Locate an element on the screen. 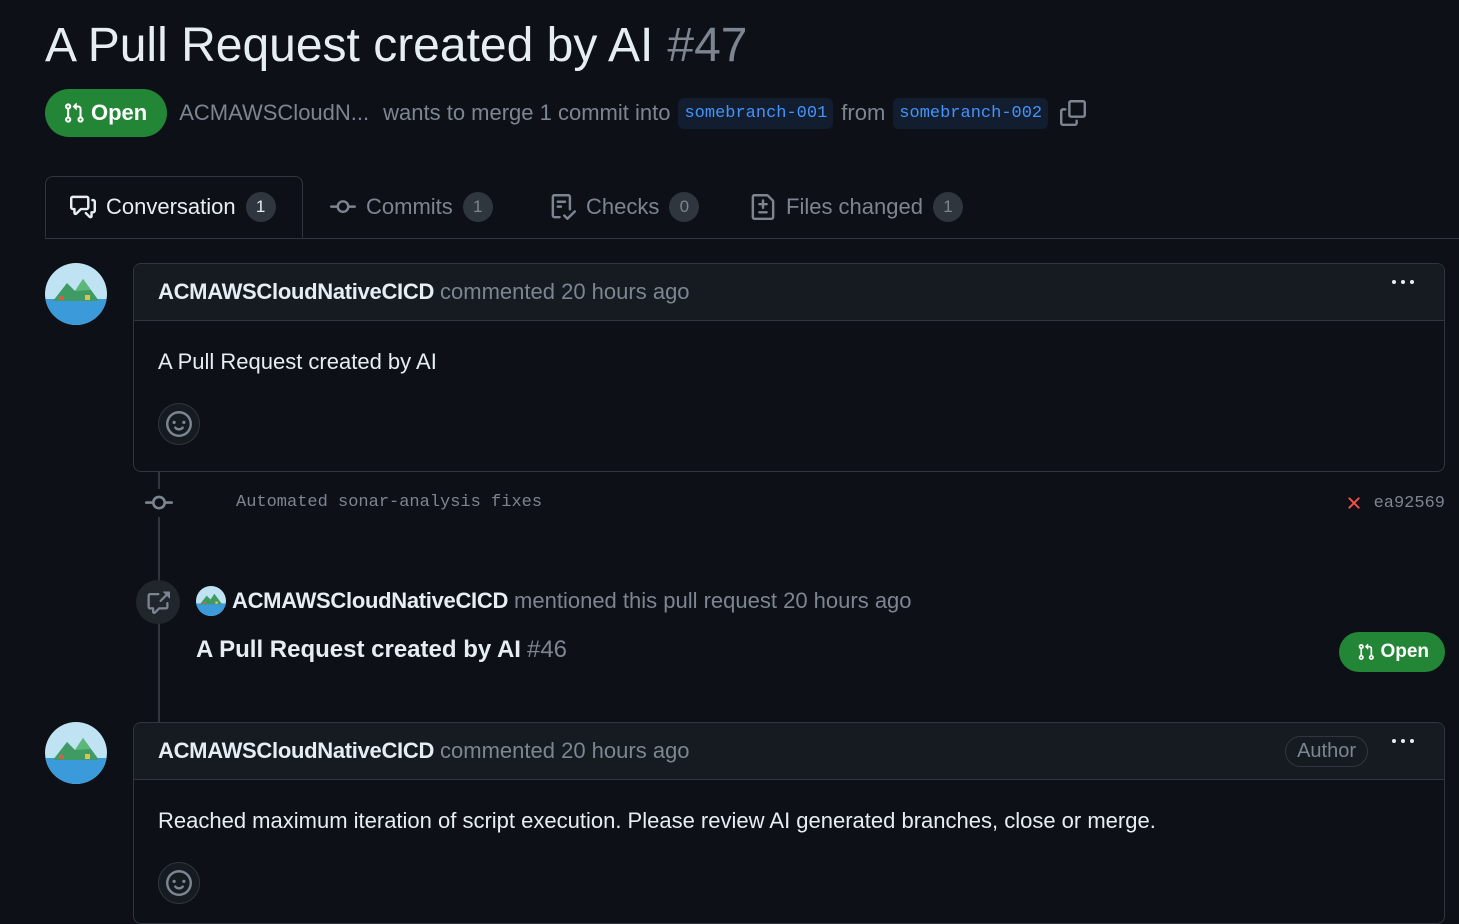 This screenshot has width=1459, height=924. pr-title-row: A Pull Request created by AI #47 is located at coordinates (396, 45).